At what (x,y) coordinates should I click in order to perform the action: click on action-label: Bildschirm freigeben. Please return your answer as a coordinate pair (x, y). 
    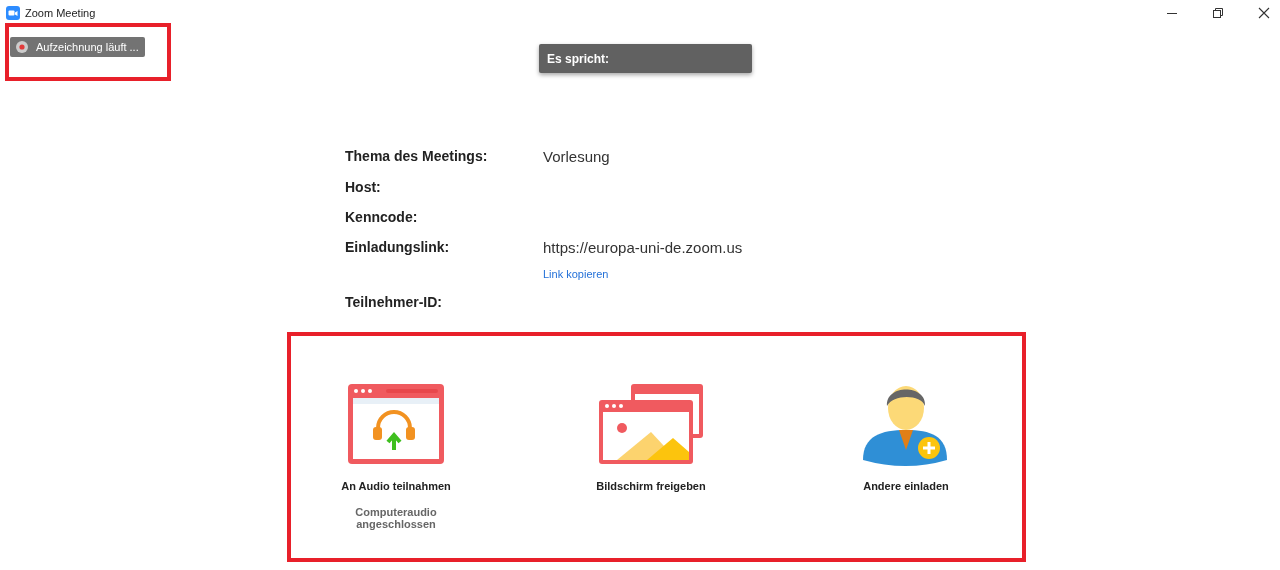
    Looking at the image, I should click on (651, 486).